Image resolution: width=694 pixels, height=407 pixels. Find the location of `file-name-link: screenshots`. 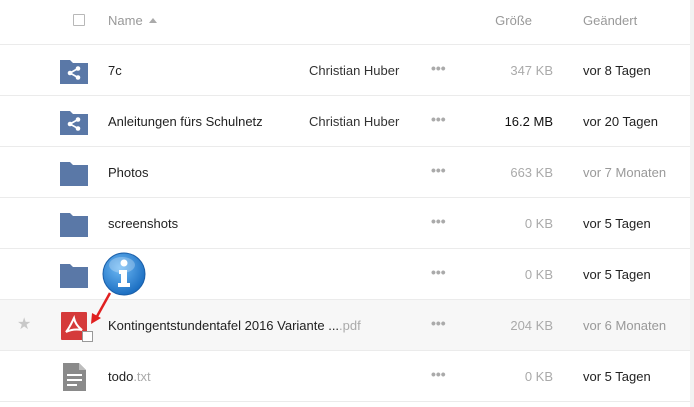

file-name-link: screenshots is located at coordinates (143, 223).